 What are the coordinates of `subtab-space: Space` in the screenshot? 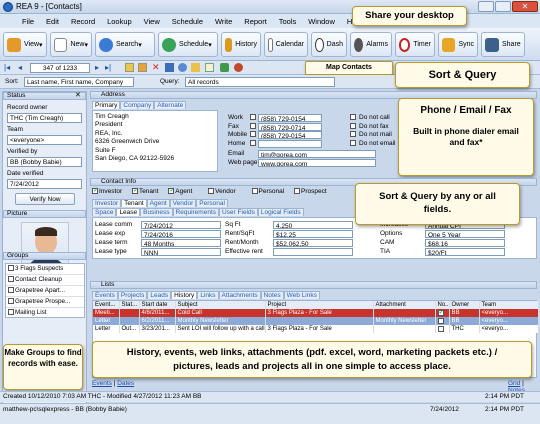 It's located at (104, 212).